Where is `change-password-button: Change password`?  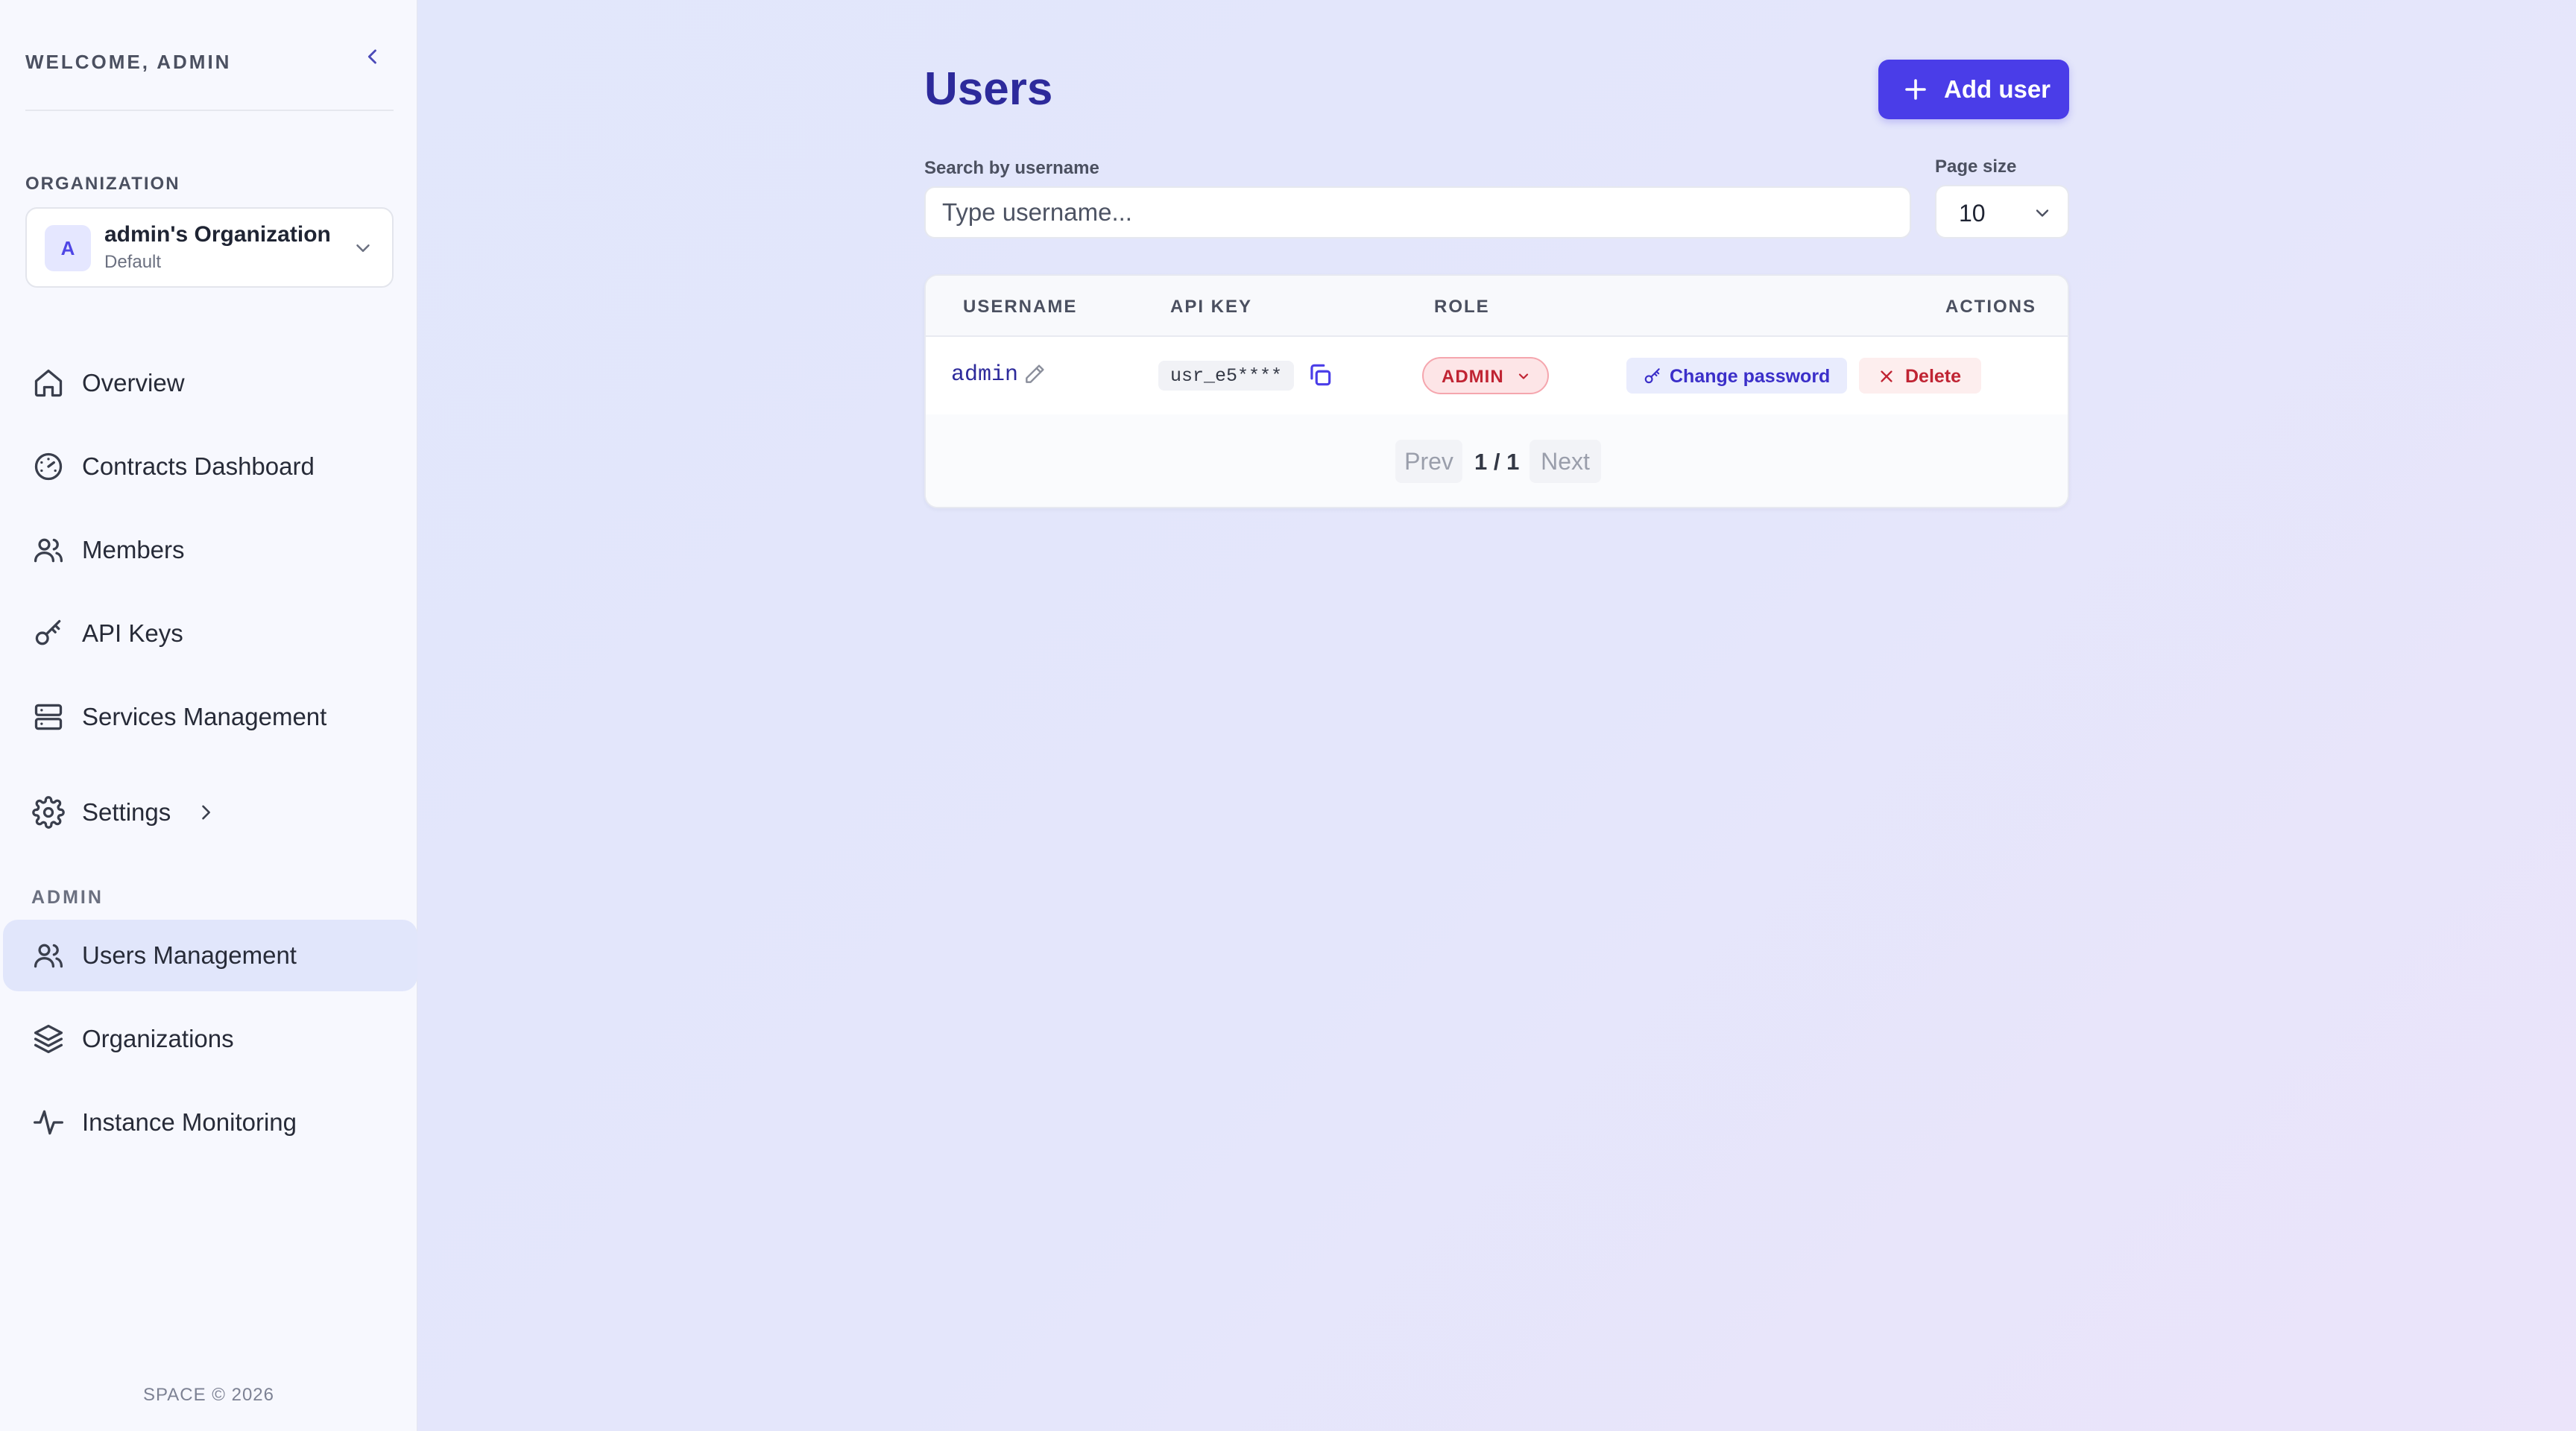 change-password-button: Change password is located at coordinates (1736, 376).